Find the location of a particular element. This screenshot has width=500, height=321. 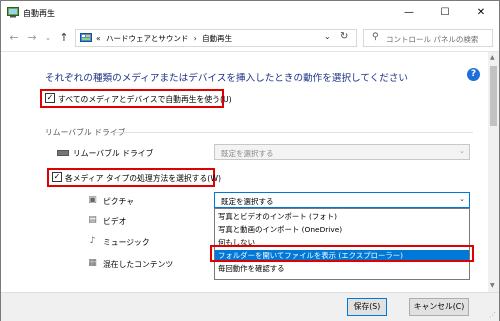

help-icon: ? is located at coordinates (473, 74).